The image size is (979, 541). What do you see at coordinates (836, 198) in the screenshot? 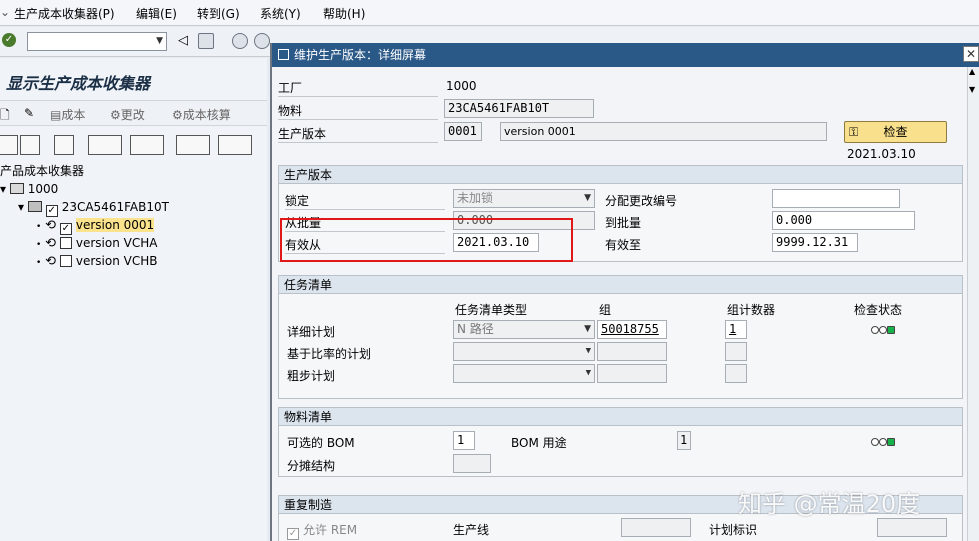
I see `change-no-field` at bounding box center [836, 198].